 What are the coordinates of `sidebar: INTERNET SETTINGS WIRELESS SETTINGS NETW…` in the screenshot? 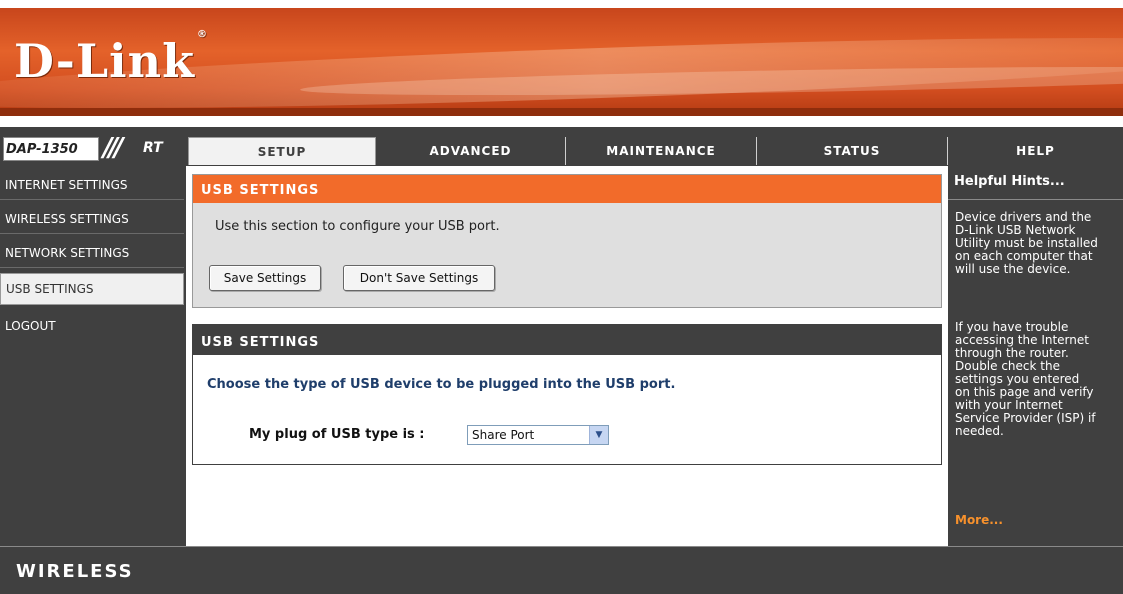 It's located at (93, 356).